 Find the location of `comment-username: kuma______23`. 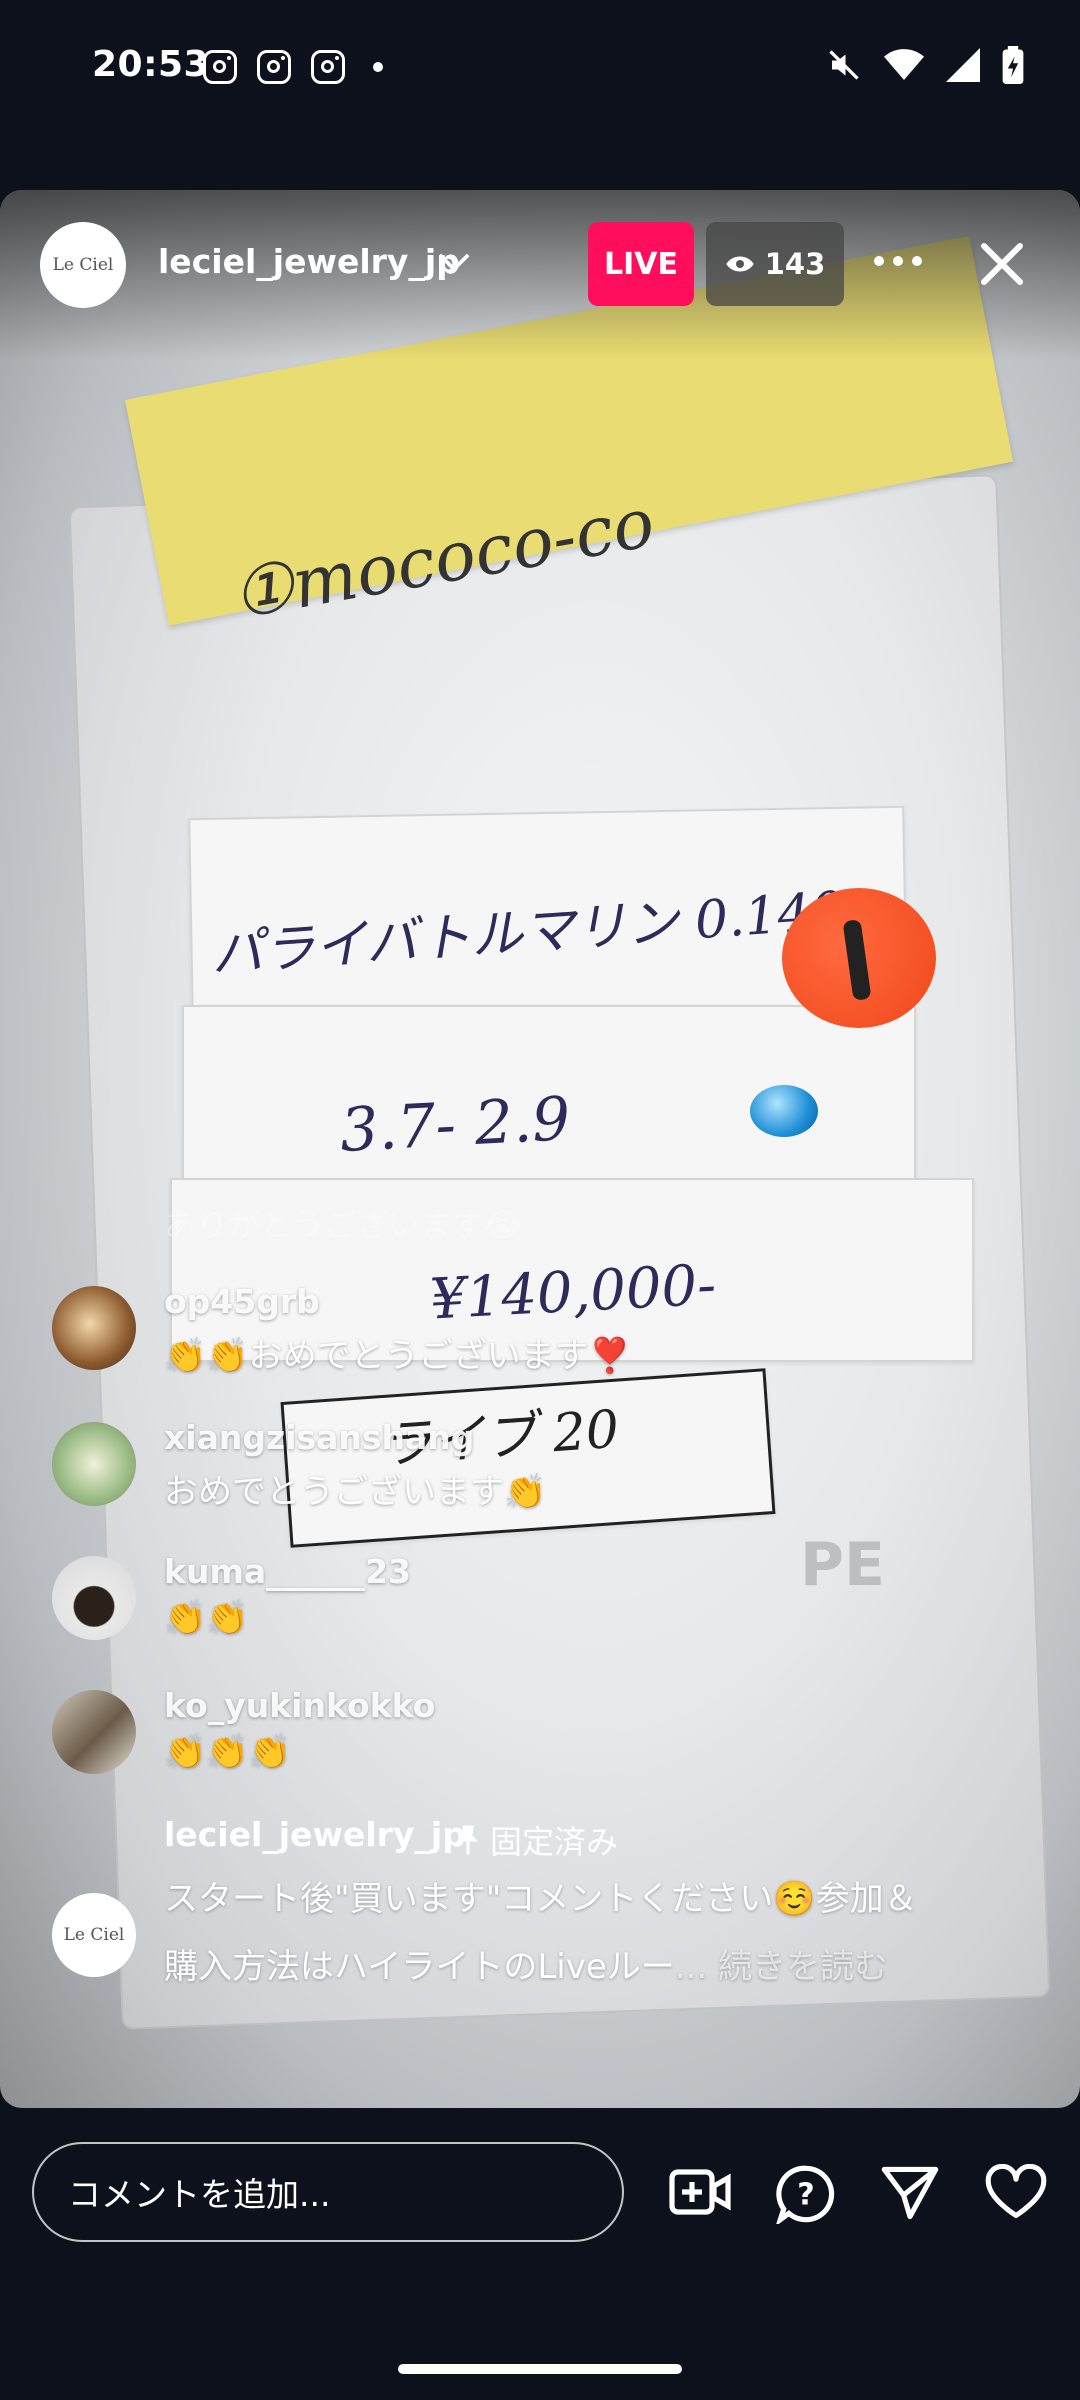

comment-username: kuma______23 is located at coordinates (287, 1571).